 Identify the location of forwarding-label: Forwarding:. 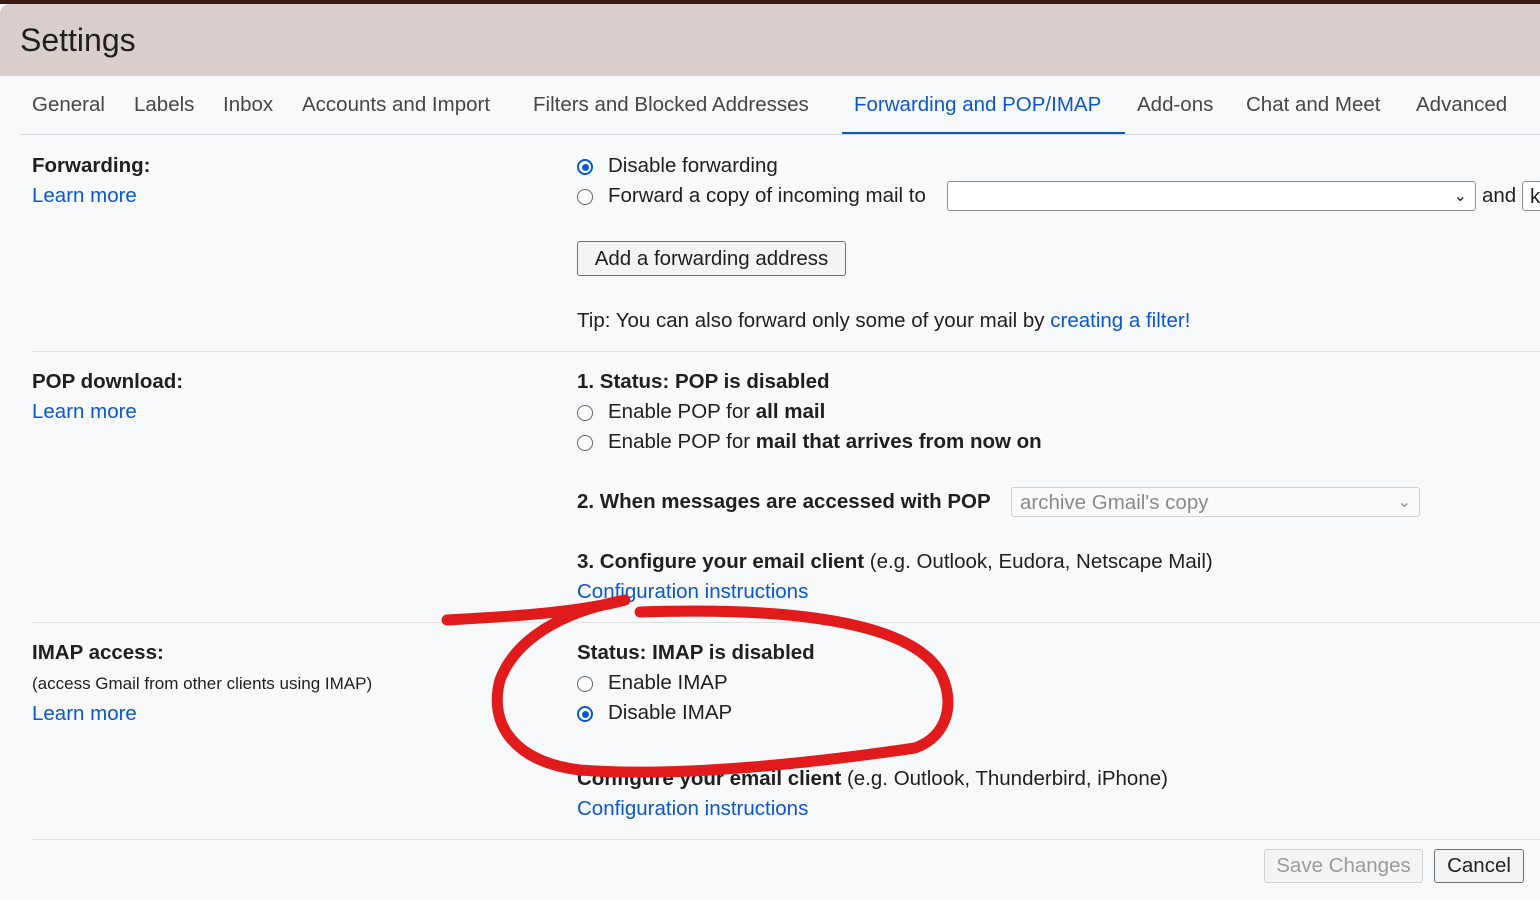
(91, 165).